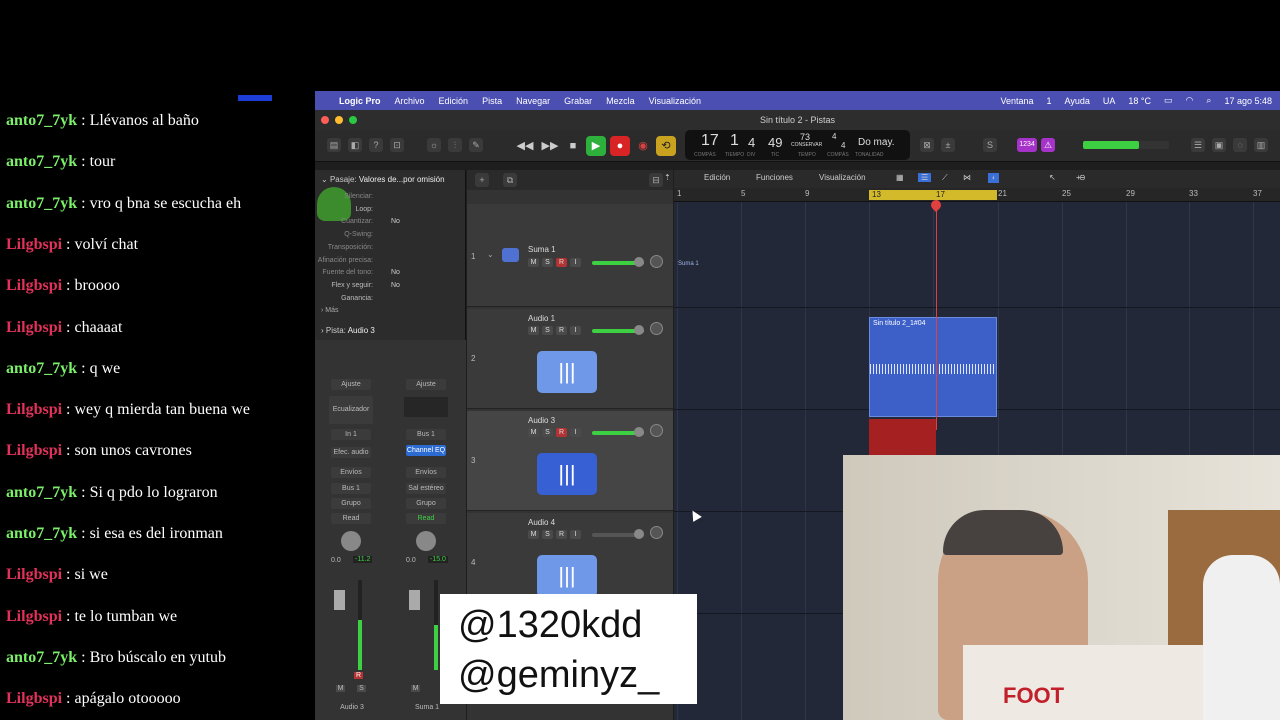 The width and height of the screenshot is (1280, 720). What do you see at coordinates (933, 367) in the screenshot?
I see `audio-region: Sin título 2_1#04` at bounding box center [933, 367].